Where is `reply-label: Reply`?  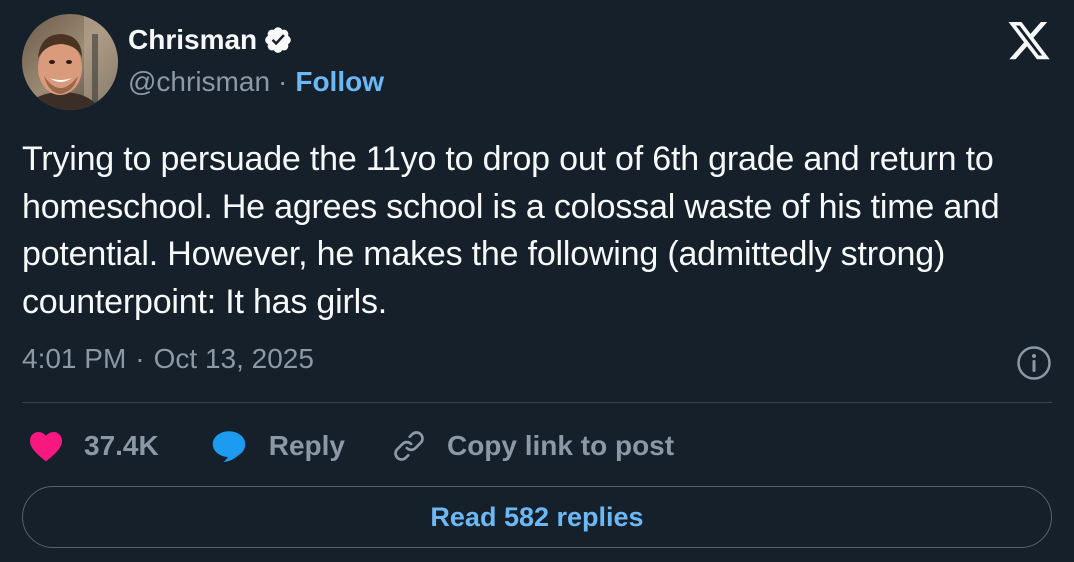
reply-label: Reply is located at coordinates (306, 445).